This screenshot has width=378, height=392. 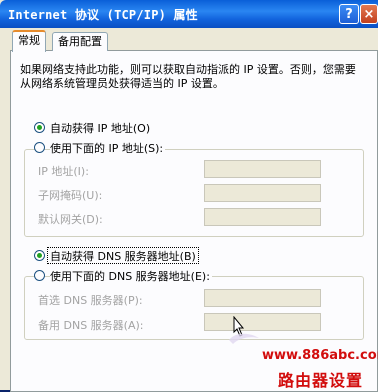 I want to click on auto-ip-radio, so click(x=39, y=127).